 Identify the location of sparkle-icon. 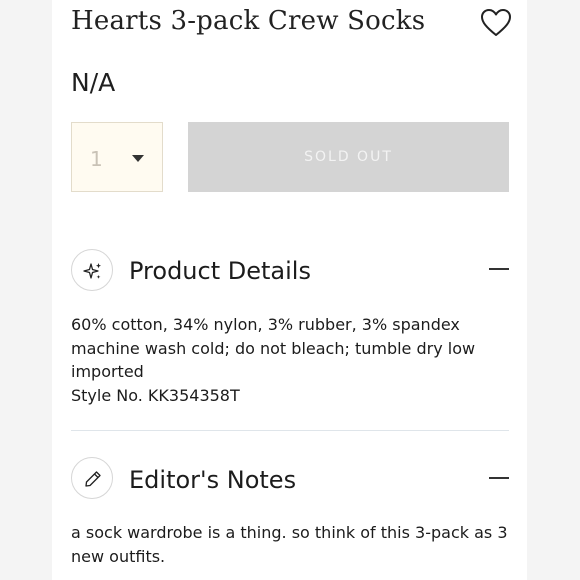
(92, 270).